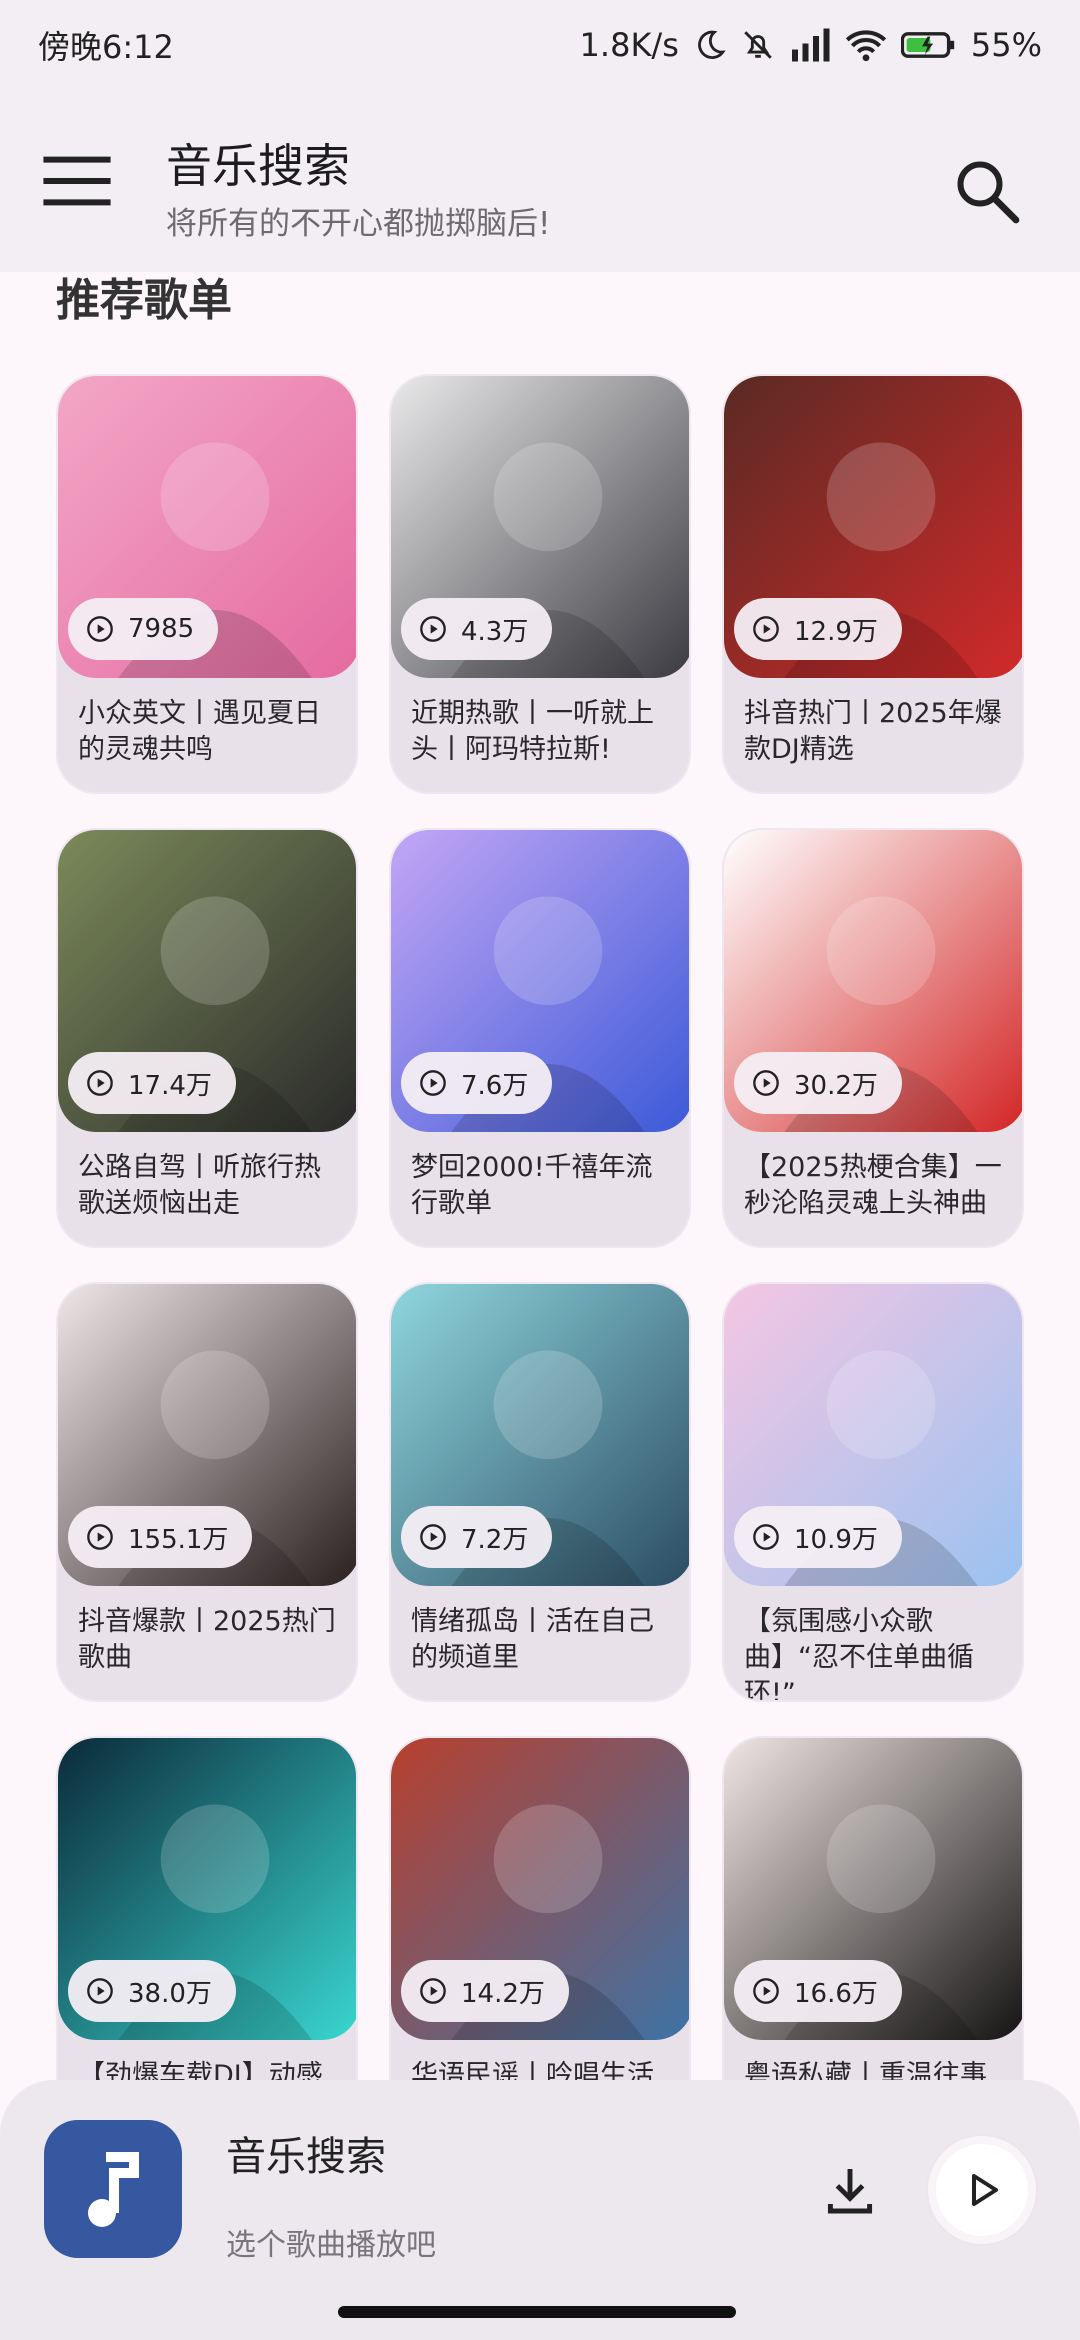 The image size is (1080, 2340). I want to click on playlist-title: 公路自驾丨听旅行热歌送烦恼出走, so click(199, 1185).